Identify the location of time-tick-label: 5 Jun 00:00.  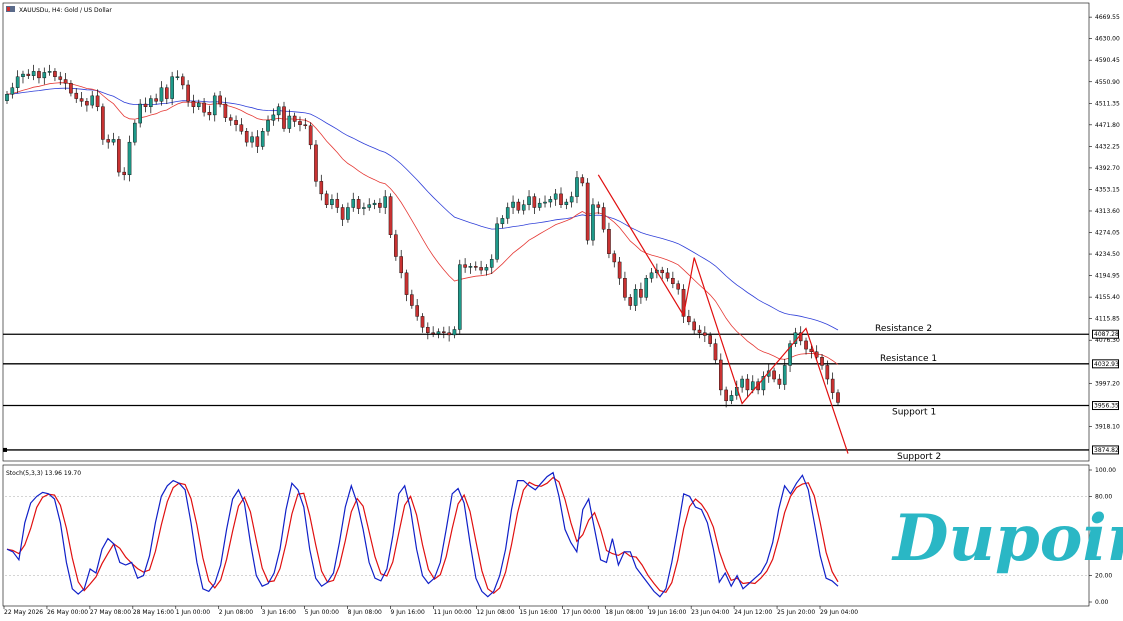
(322, 612).